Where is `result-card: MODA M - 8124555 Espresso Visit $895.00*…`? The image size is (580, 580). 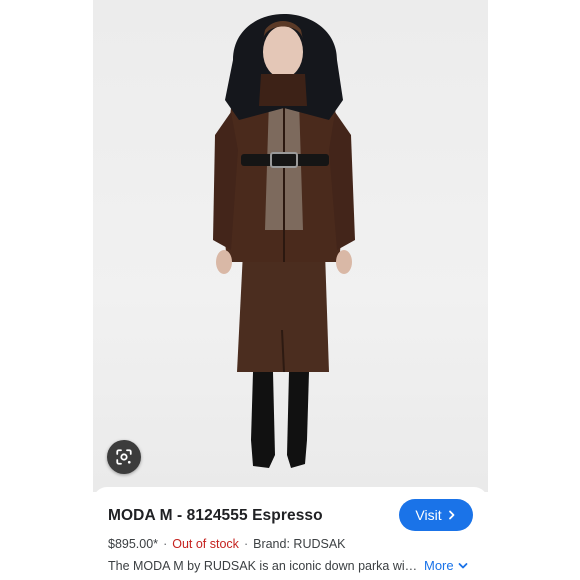 result-card: MODA M - 8124555 Espresso Visit $895.00*… is located at coordinates (290, 533).